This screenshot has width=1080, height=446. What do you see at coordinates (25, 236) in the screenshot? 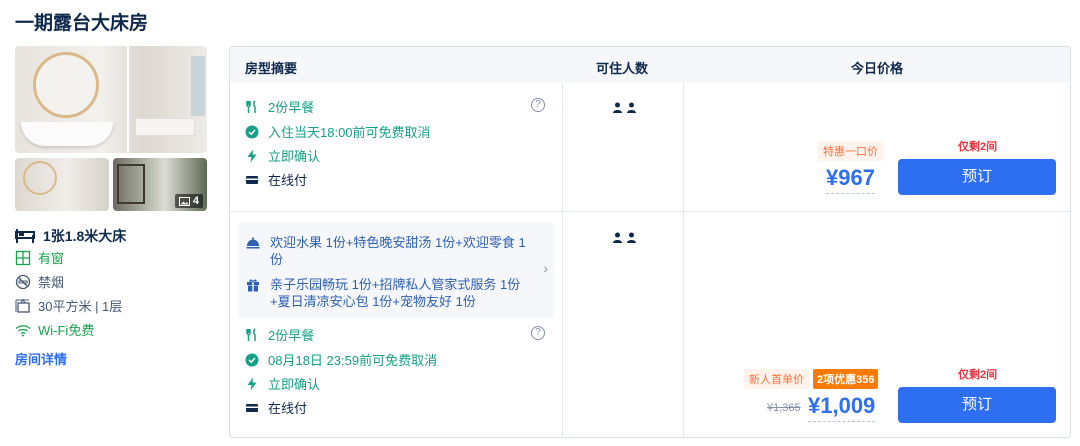
I see `bed-icon` at bounding box center [25, 236].